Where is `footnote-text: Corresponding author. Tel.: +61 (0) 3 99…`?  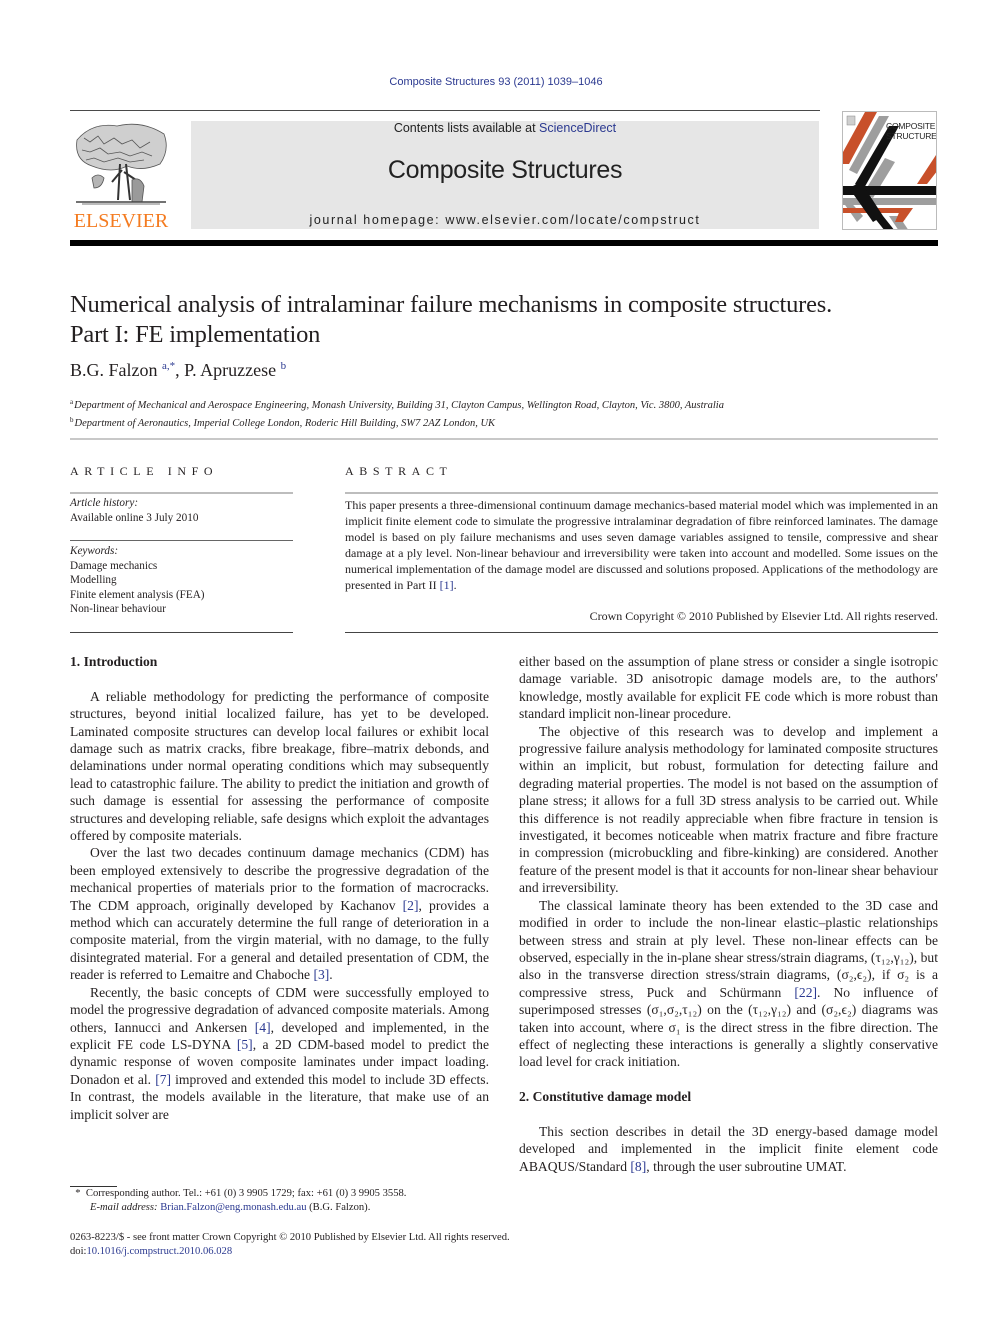 footnote-text: Corresponding author. Tel.: +61 (0) 3 99… is located at coordinates (246, 1193).